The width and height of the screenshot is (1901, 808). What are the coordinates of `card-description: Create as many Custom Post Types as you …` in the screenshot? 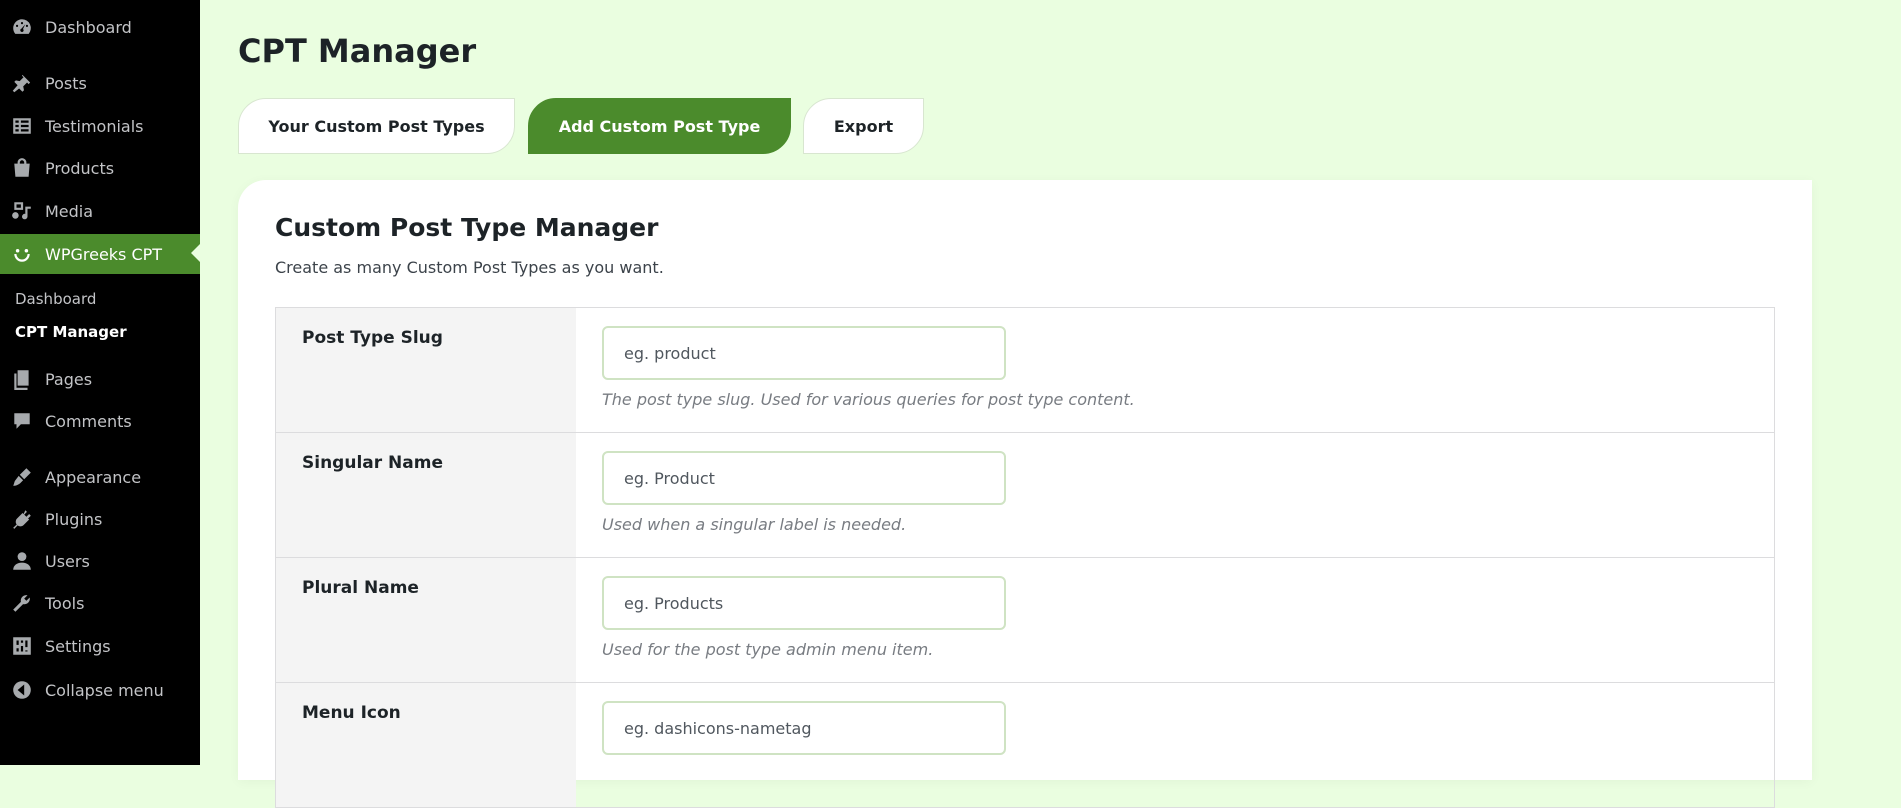 It's located at (469, 267).